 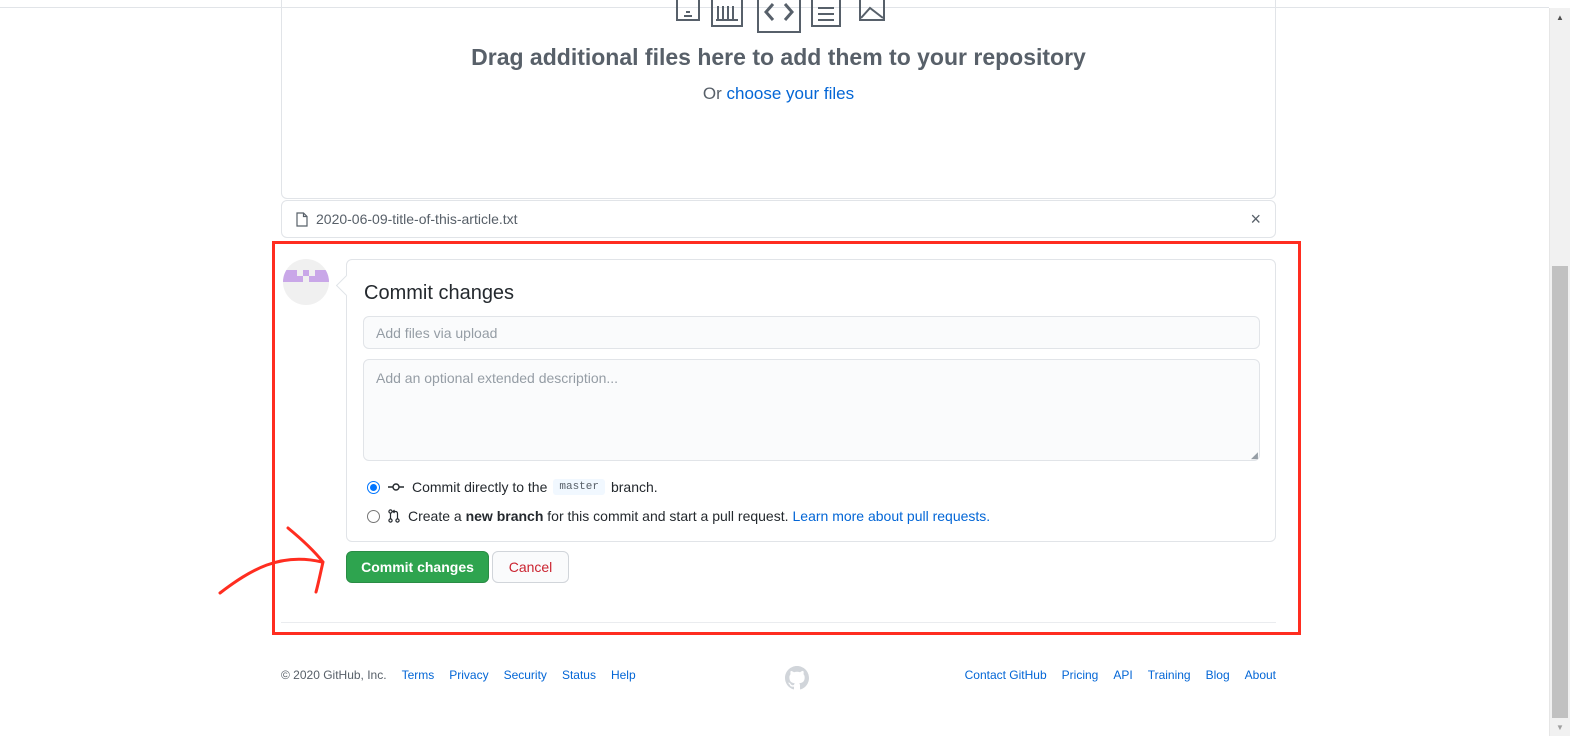 I want to click on footer-link-about: About, so click(x=1260, y=675).